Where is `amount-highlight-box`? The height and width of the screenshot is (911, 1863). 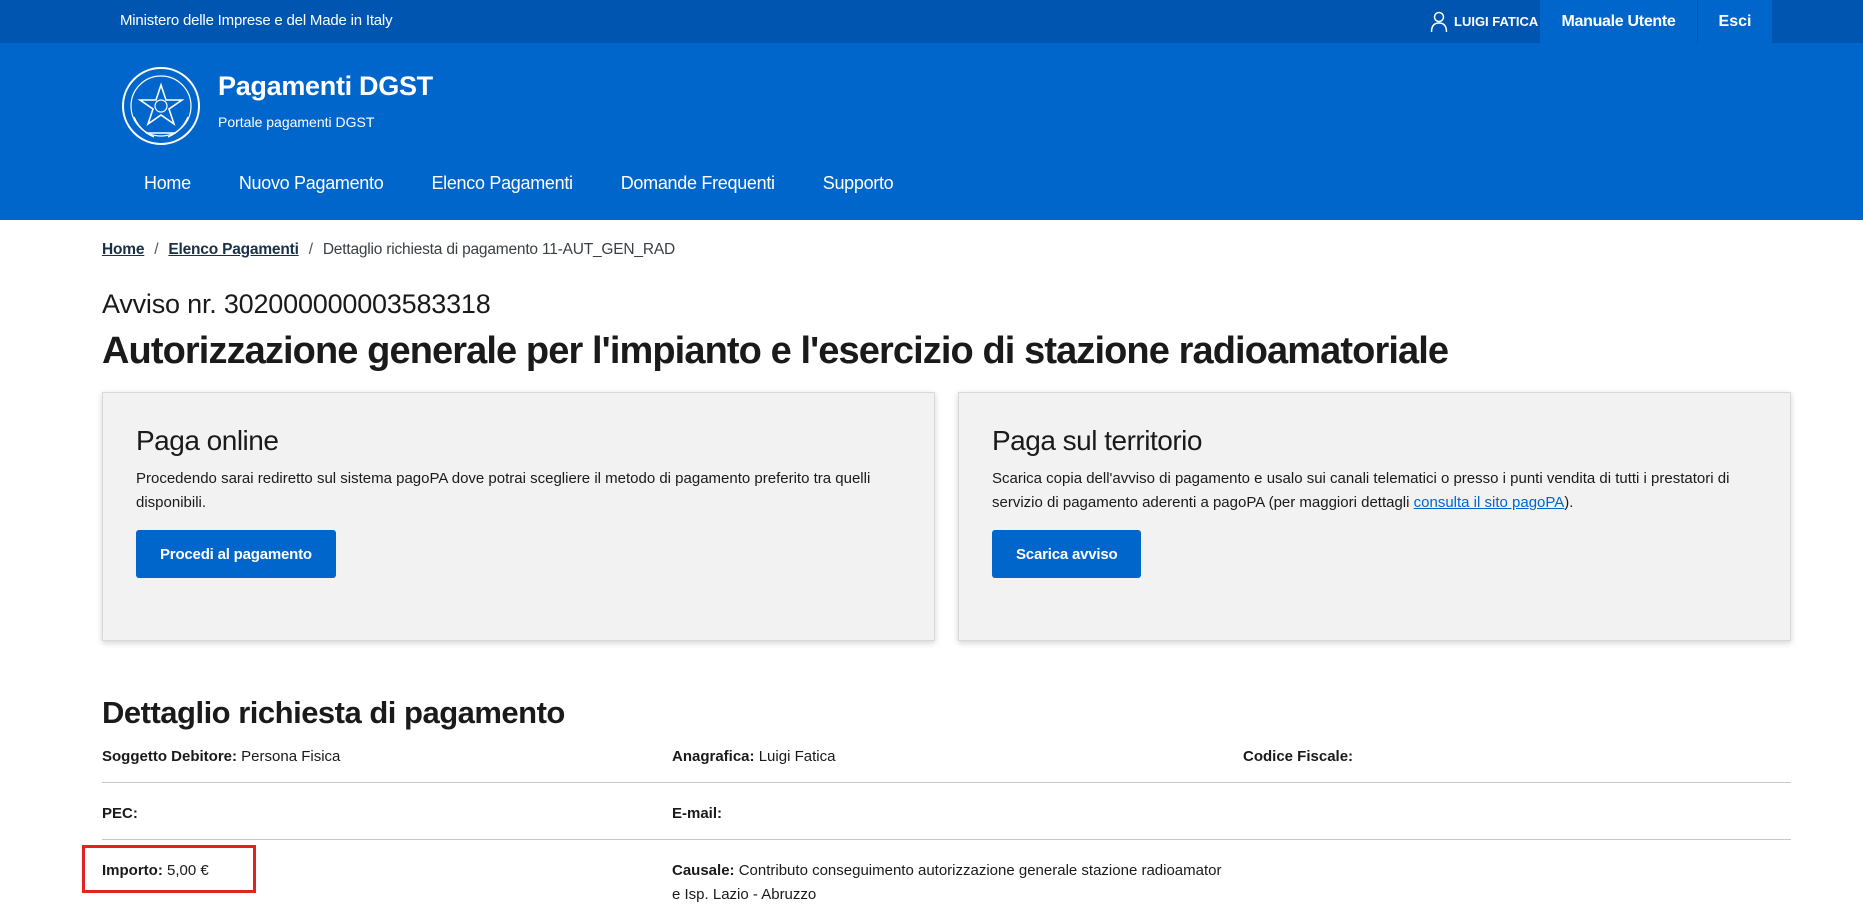 amount-highlight-box is located at coordinates (169, 869).